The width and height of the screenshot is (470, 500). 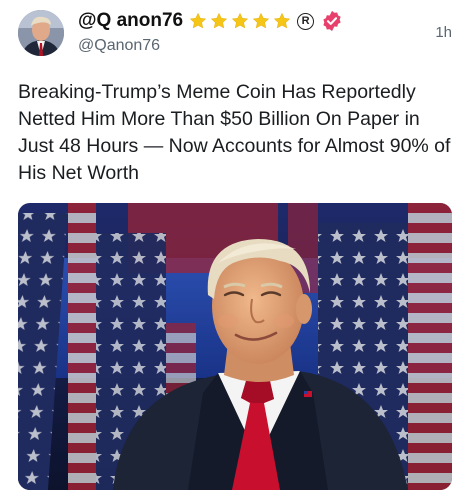 I want to click on author-name-row: @Q anon76 R, so click(x=210, y=21).